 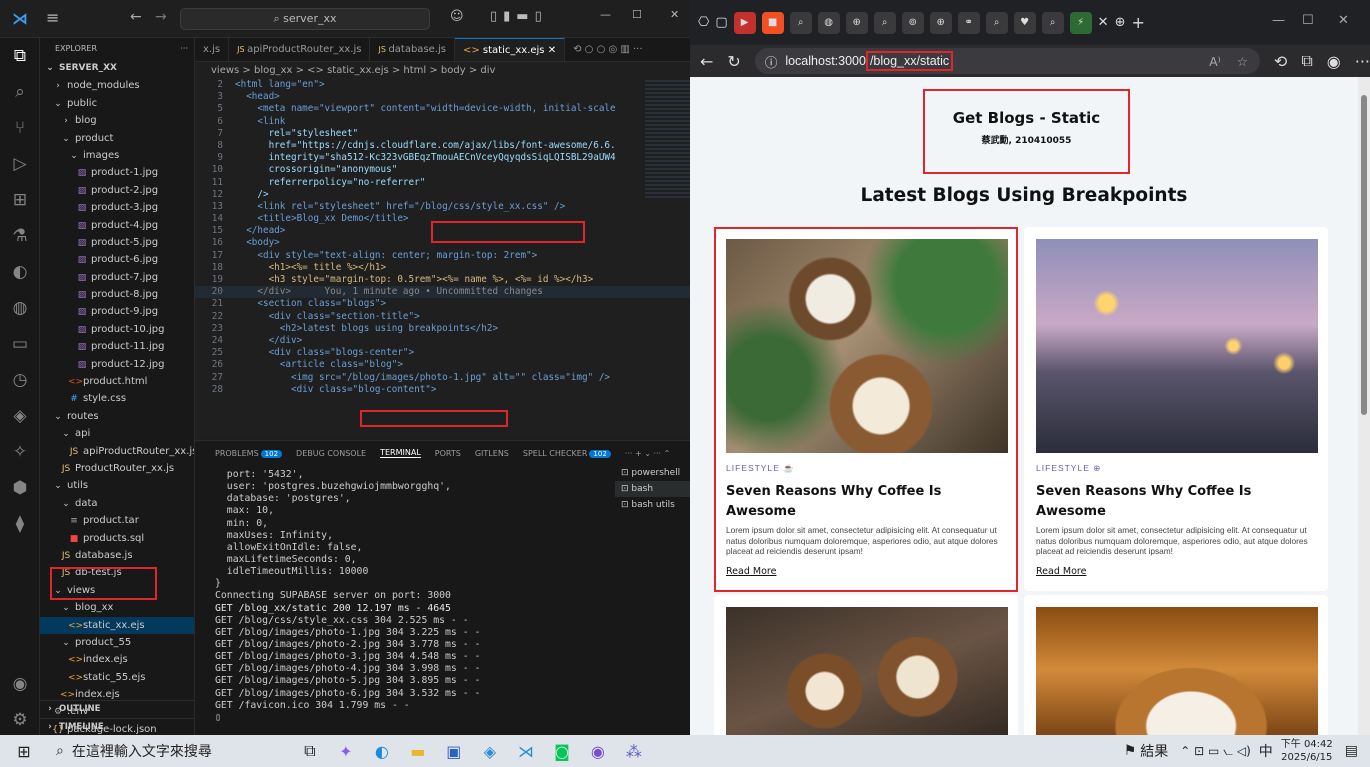 I want to click on scrollbar-thumb, so click(x=1364, y=255).